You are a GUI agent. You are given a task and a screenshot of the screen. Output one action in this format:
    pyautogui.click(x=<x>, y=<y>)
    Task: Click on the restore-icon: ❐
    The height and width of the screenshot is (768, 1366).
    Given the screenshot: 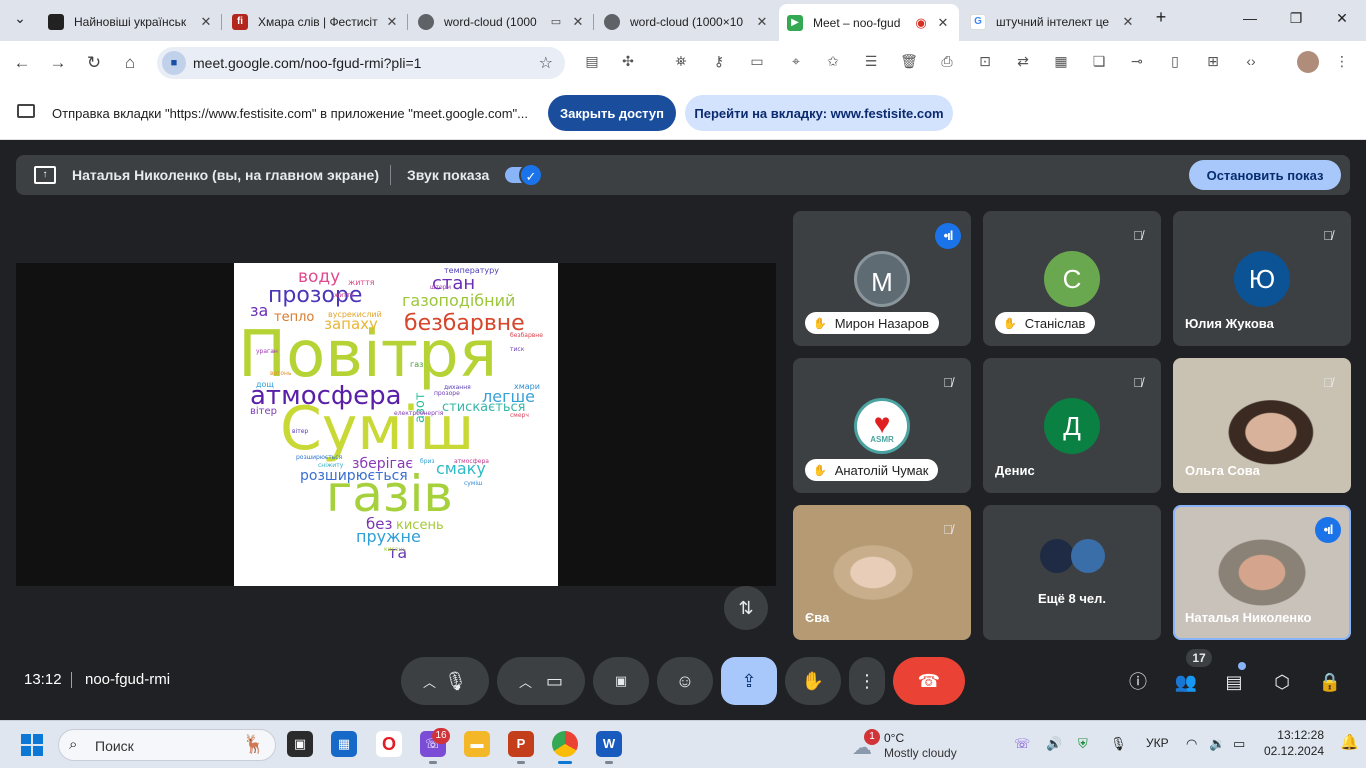 What is the action you would take?
    pyautogui.click(x=1296, y=18)
    